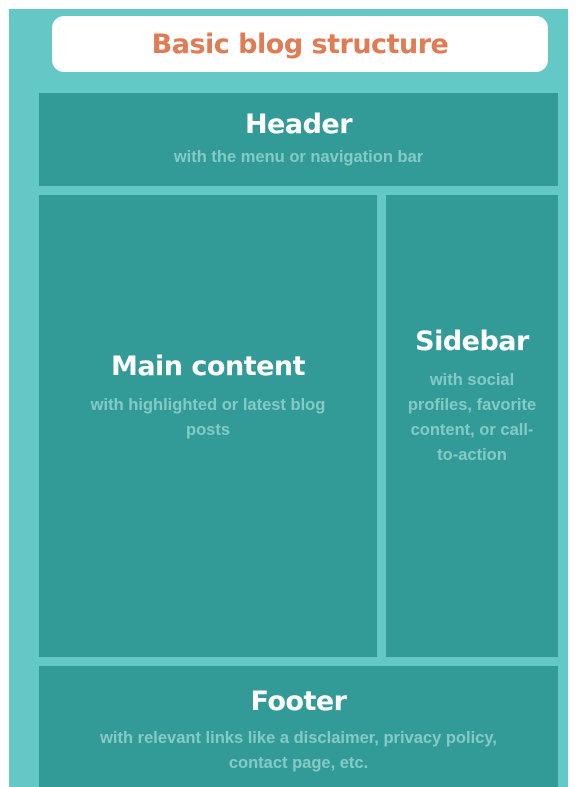  What do you see at coordinates (298, 157) in the screenshot?
I see `header-block-description: with the menu or navigation bar` at bounding box center [298, 157].